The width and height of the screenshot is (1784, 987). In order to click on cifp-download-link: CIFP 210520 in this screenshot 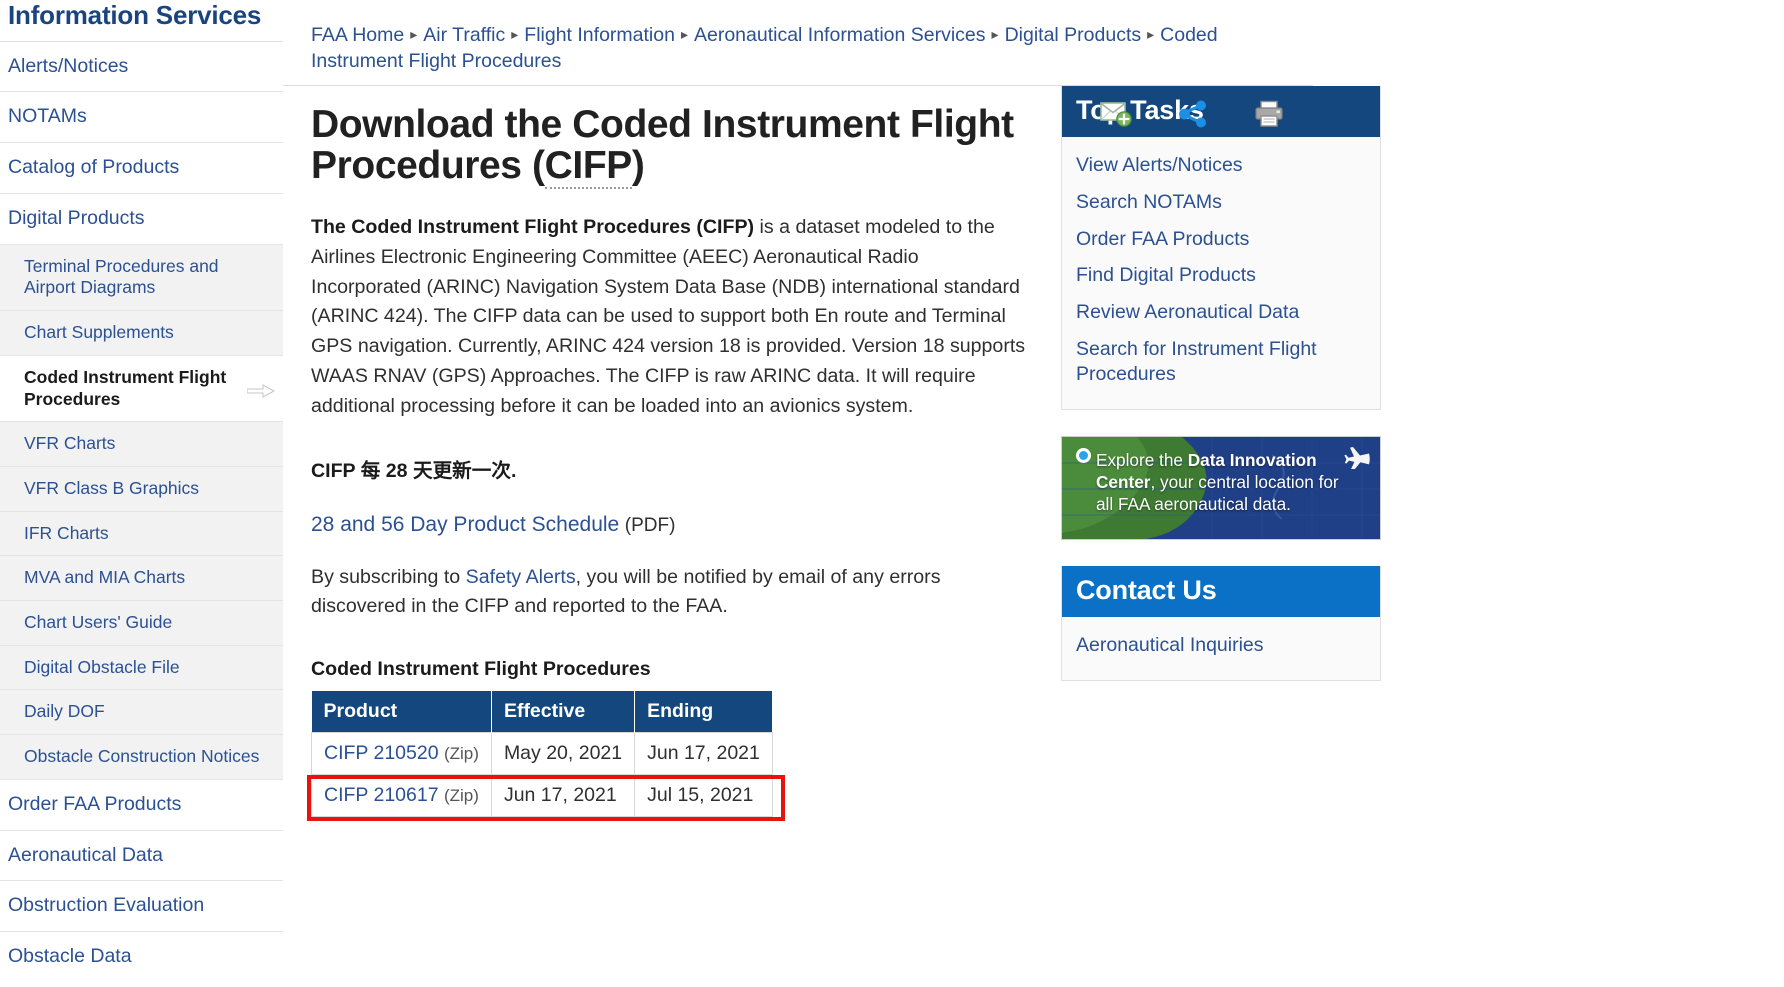, I will do `click(381, 753)`.